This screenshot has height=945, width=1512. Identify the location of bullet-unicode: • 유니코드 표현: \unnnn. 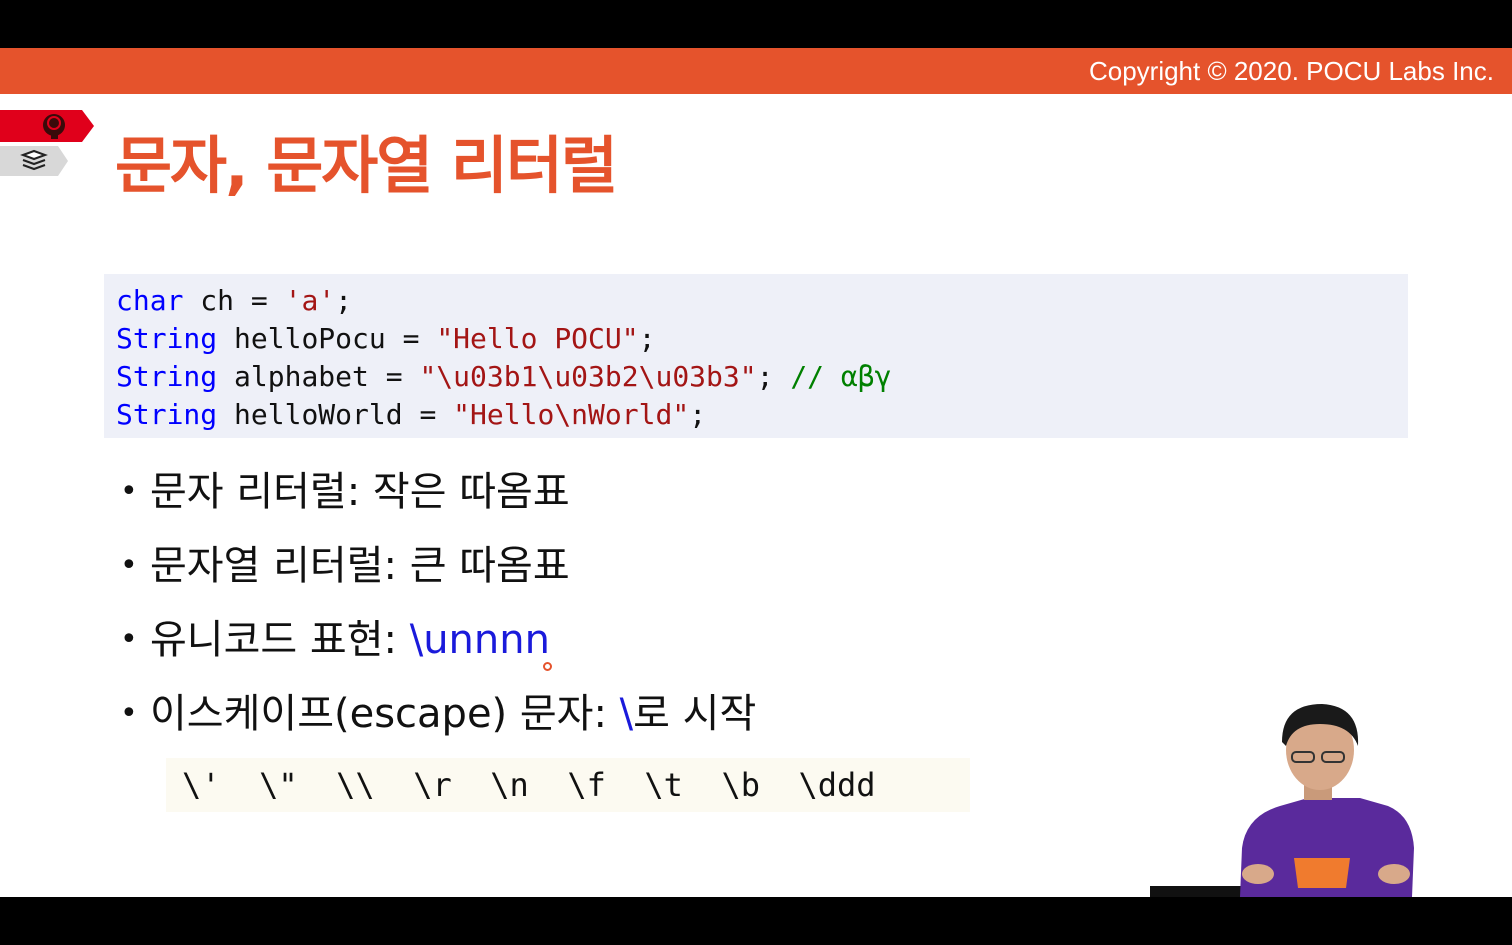
(335, 640).